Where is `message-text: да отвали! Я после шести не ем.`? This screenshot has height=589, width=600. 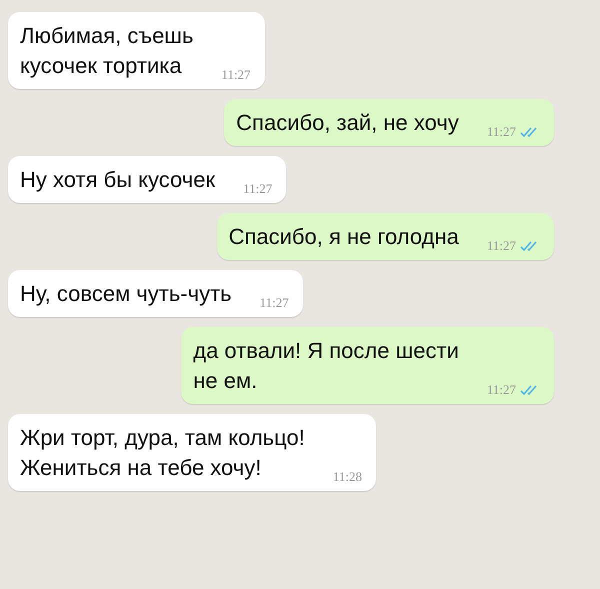 message-text: да отвали! Я после шести не ем. is located at coordinates (326, 366).